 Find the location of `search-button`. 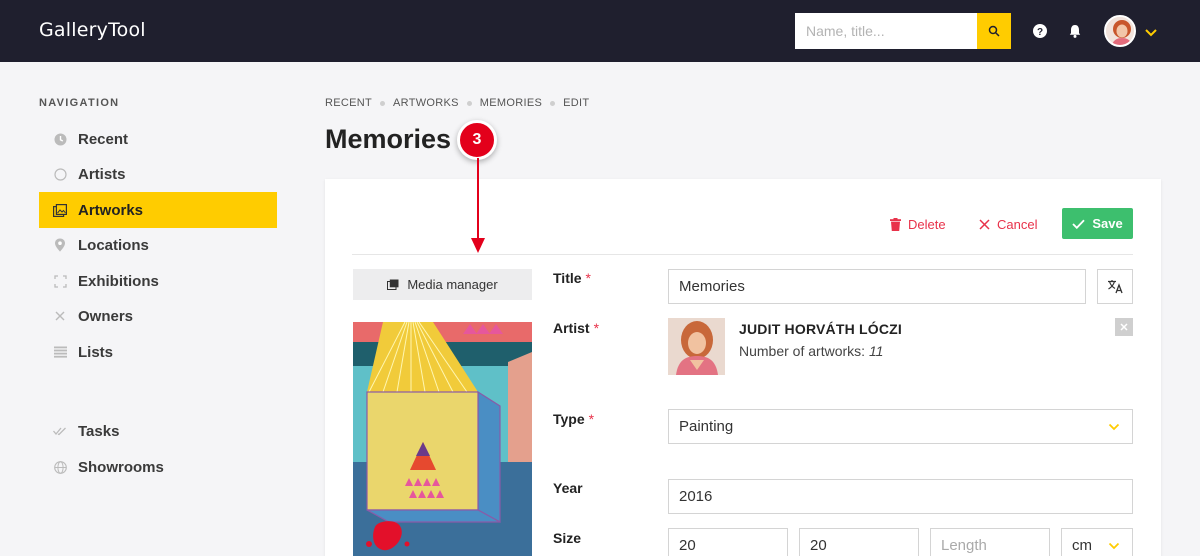

search-button is located at coordinates (994, 31).